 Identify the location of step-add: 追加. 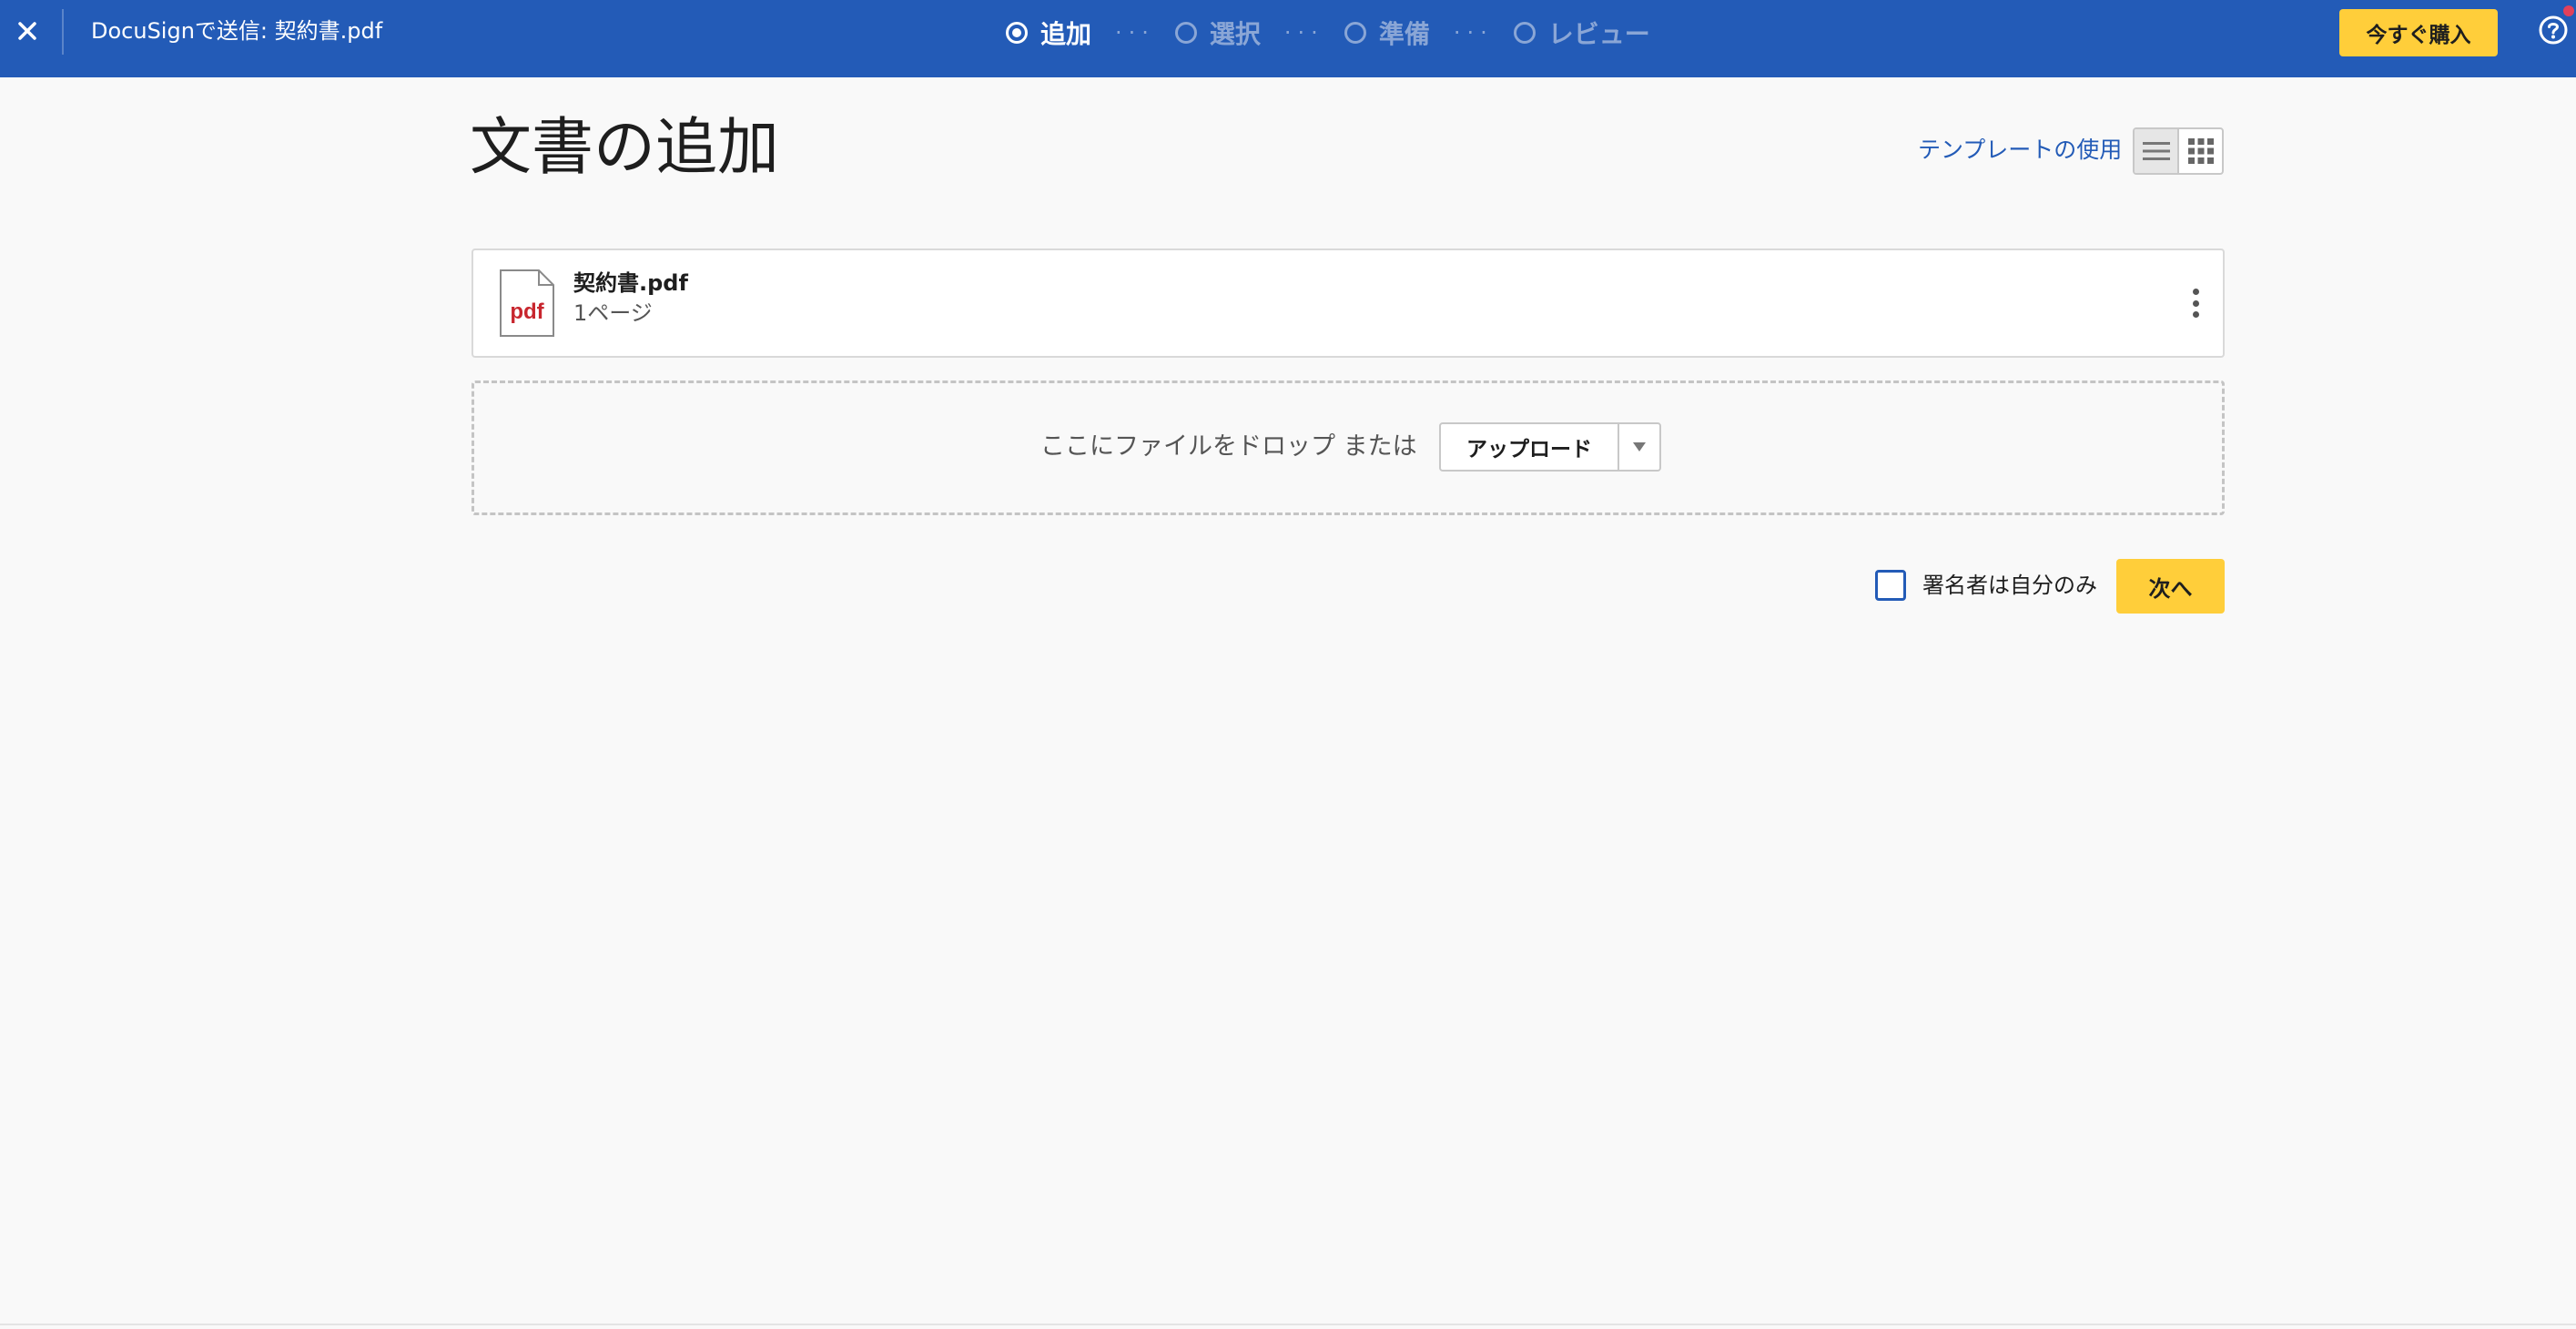
(1048, 33).